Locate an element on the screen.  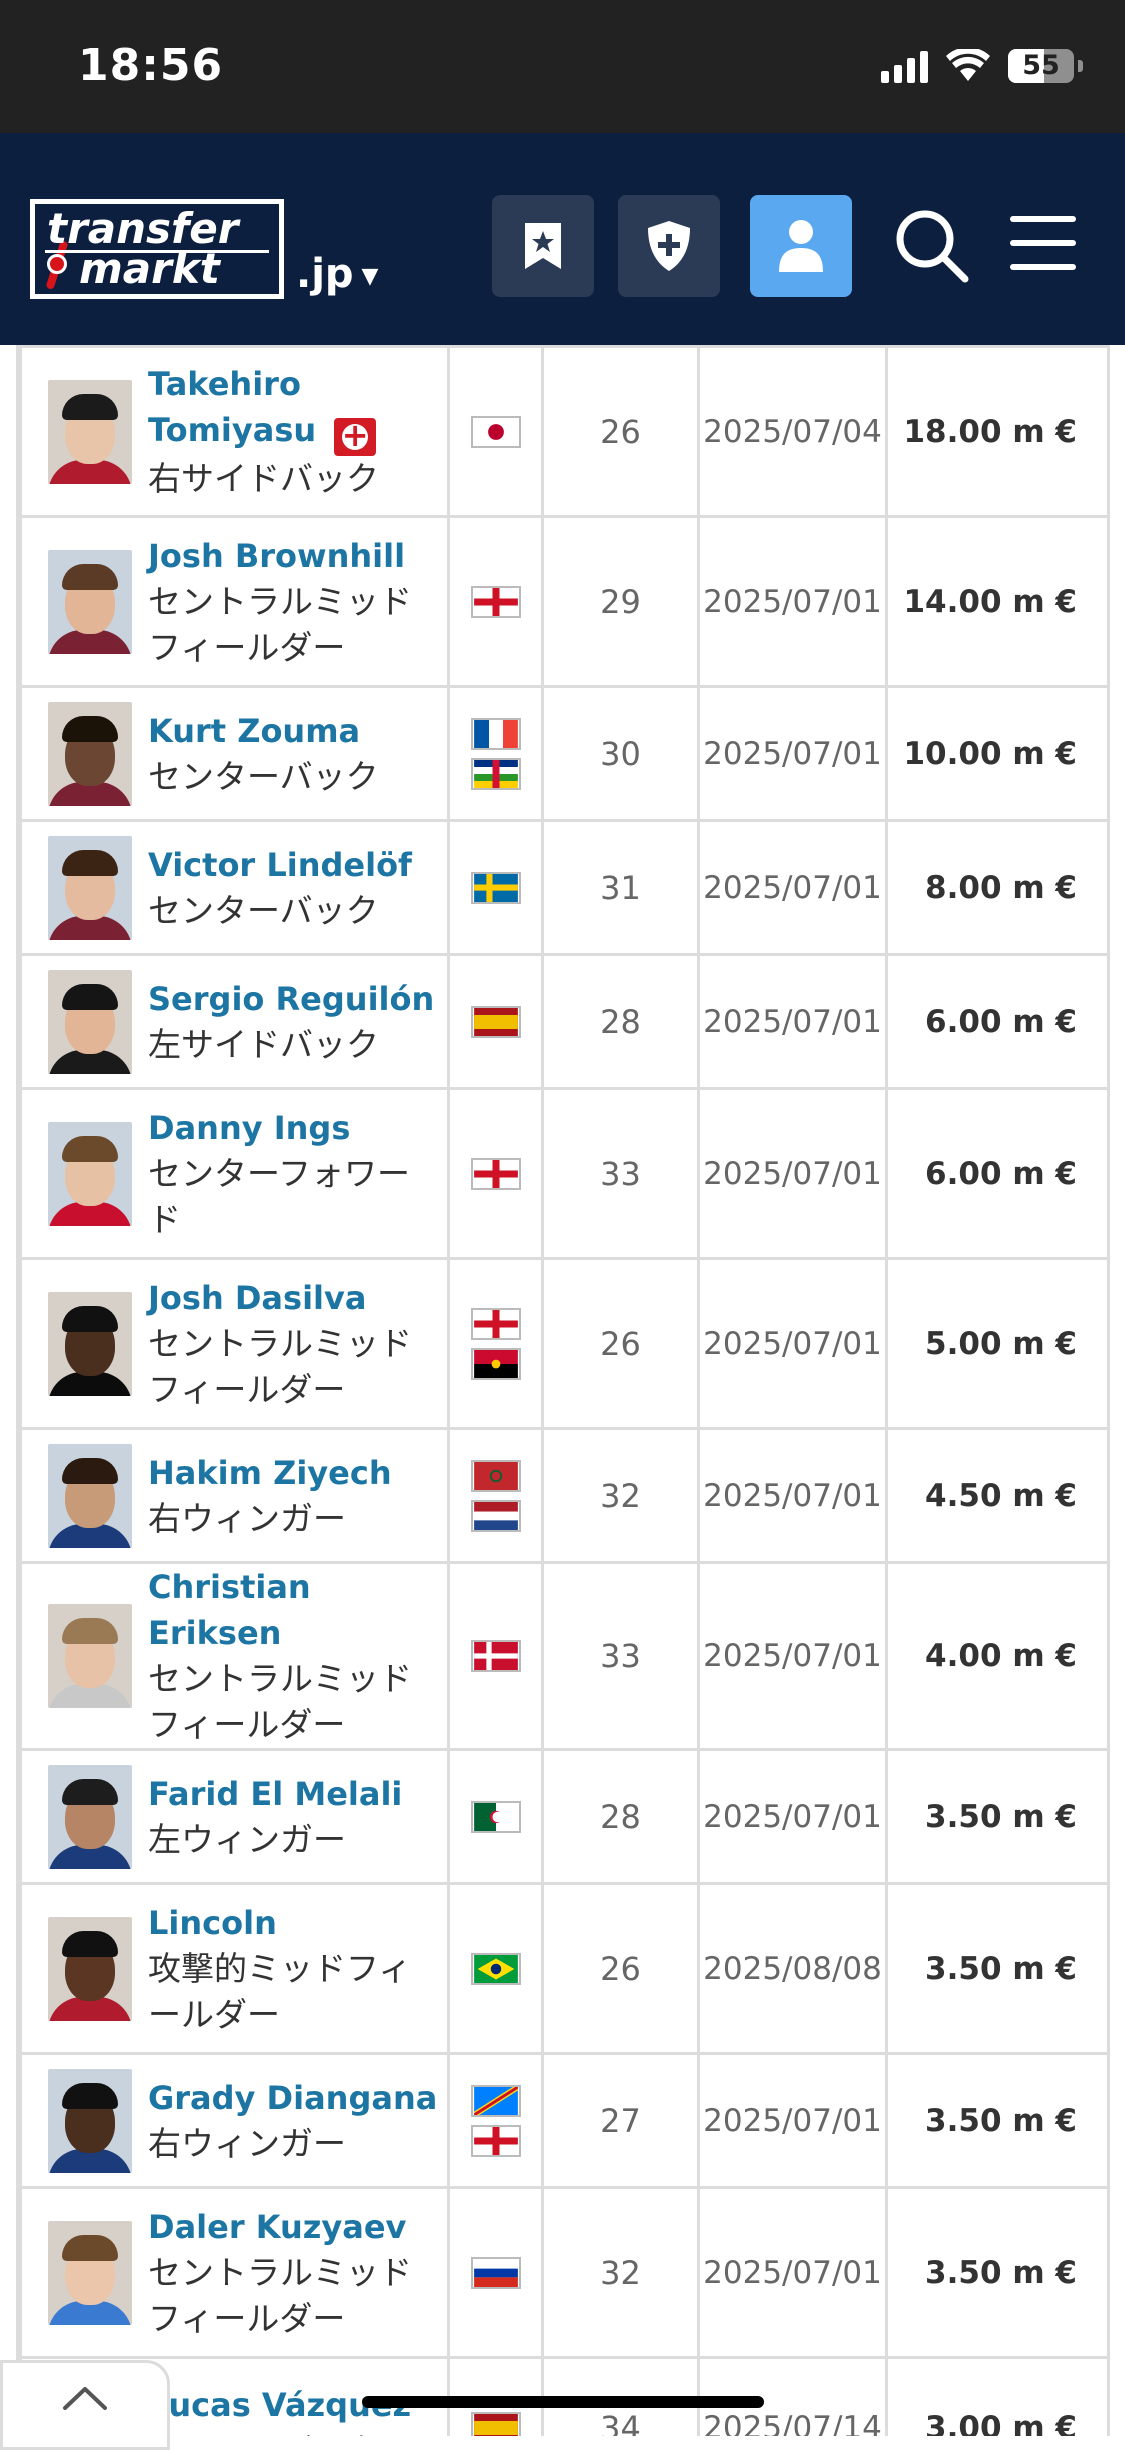
injury-icon is located at coordinates (355, 436).